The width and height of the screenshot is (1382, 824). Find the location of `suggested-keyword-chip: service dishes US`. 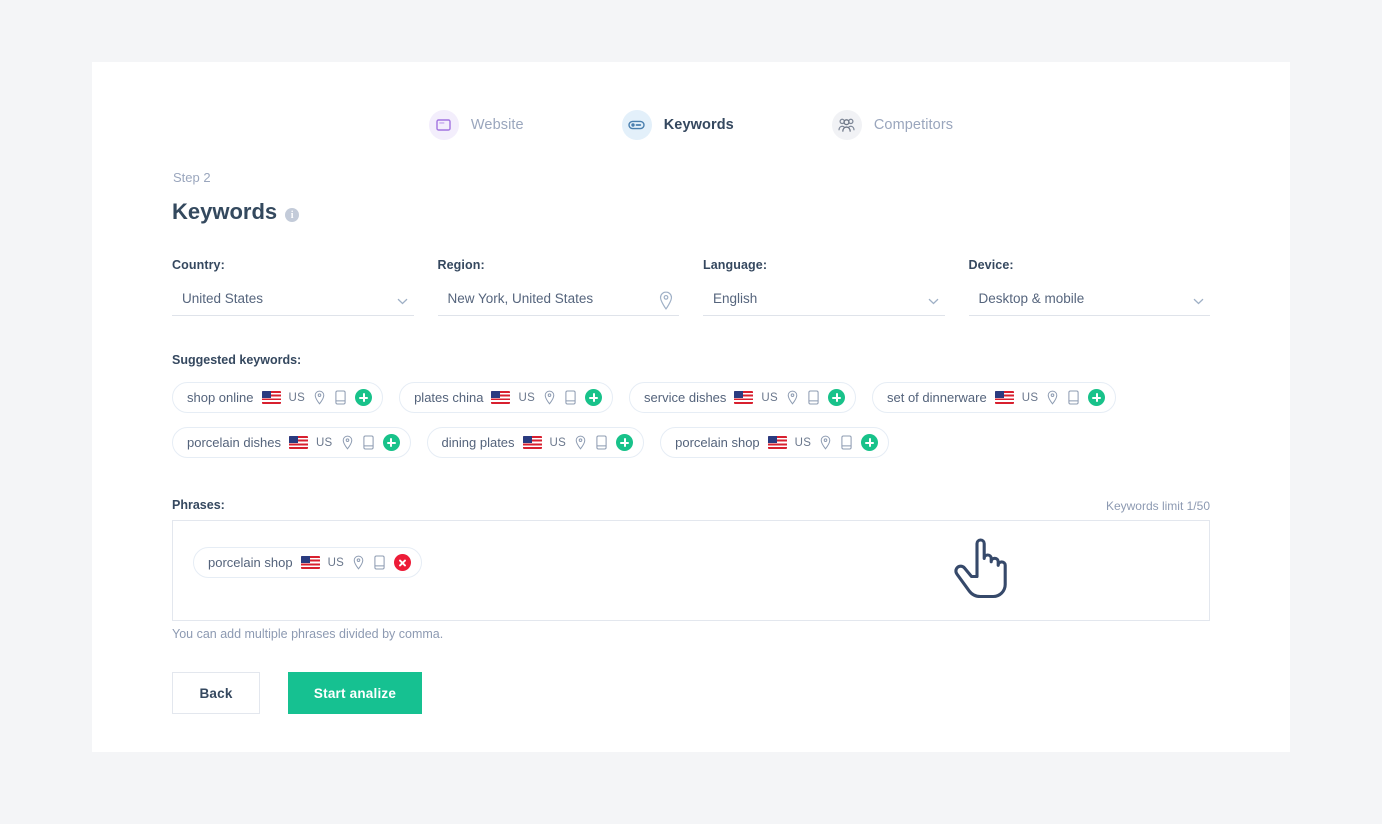

suggested-keyword-chip: service dishes US is located at coordinates (742, 397).